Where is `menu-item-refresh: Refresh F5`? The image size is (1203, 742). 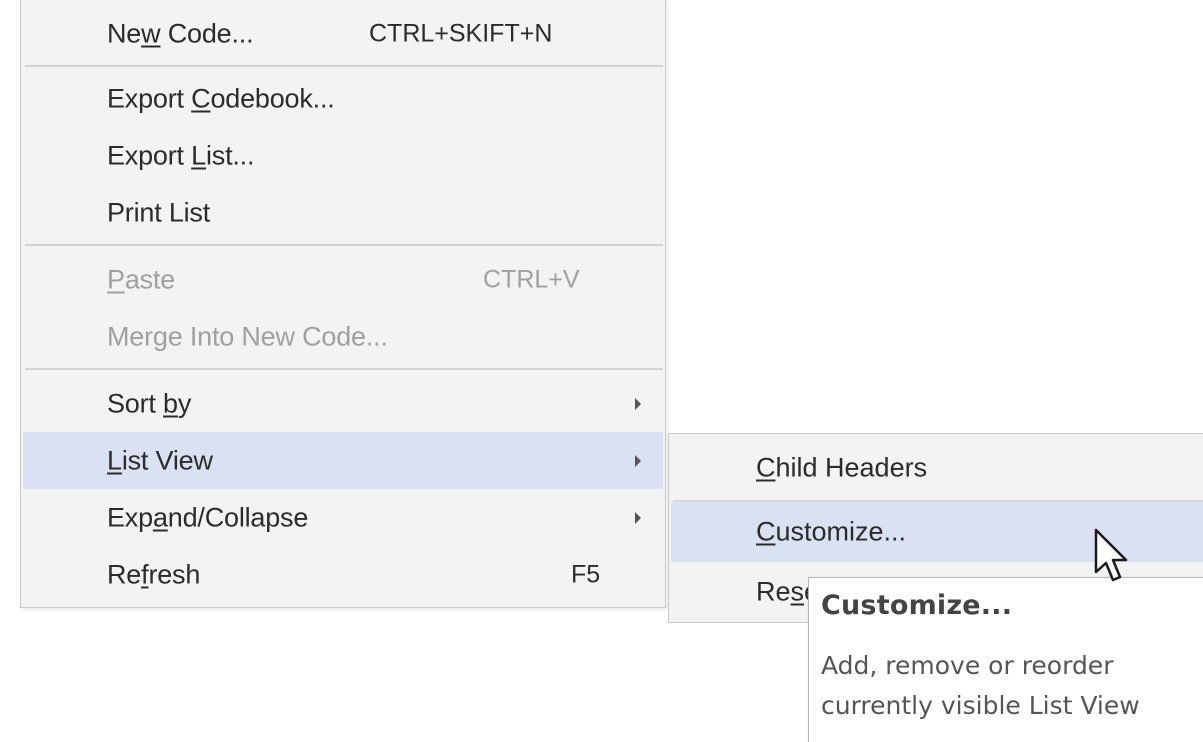 menu-item-refresh: Refresh F5 is located at coordinates (343, 574).